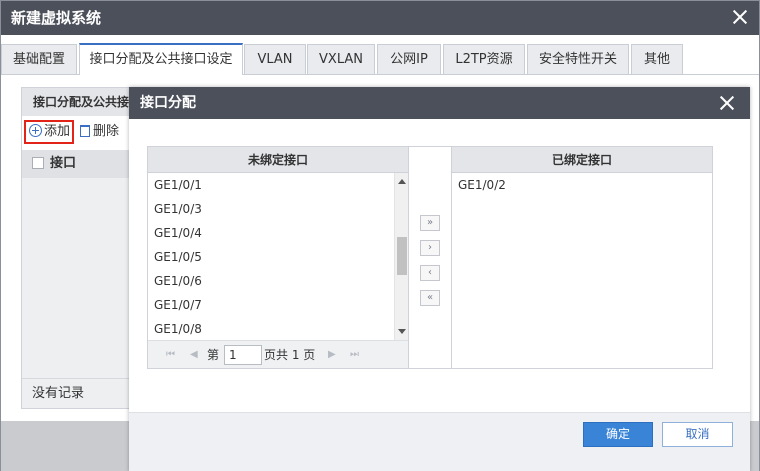  Describe the element at coordinates (354, 355) in the screenshot. I see `last-page-icon: ⏭` at that location.